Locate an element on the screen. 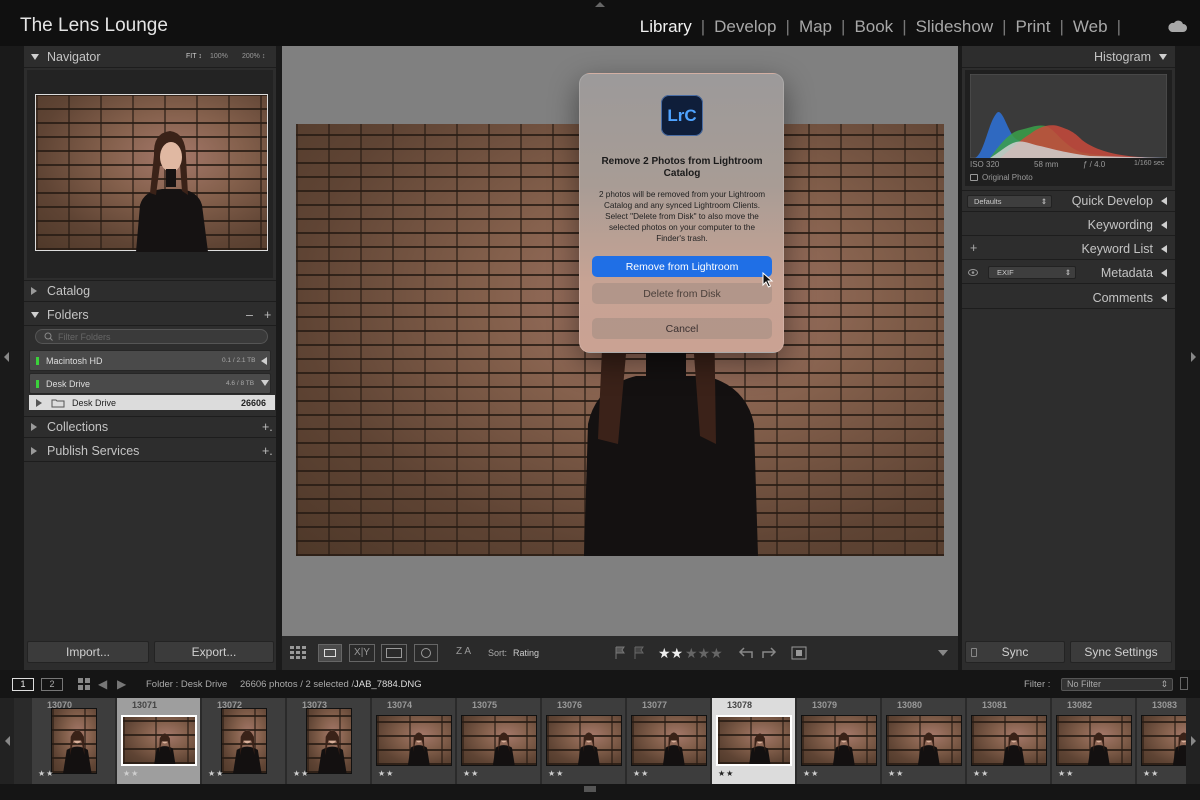  module-web: Web is located at coordinates (1090, 27).